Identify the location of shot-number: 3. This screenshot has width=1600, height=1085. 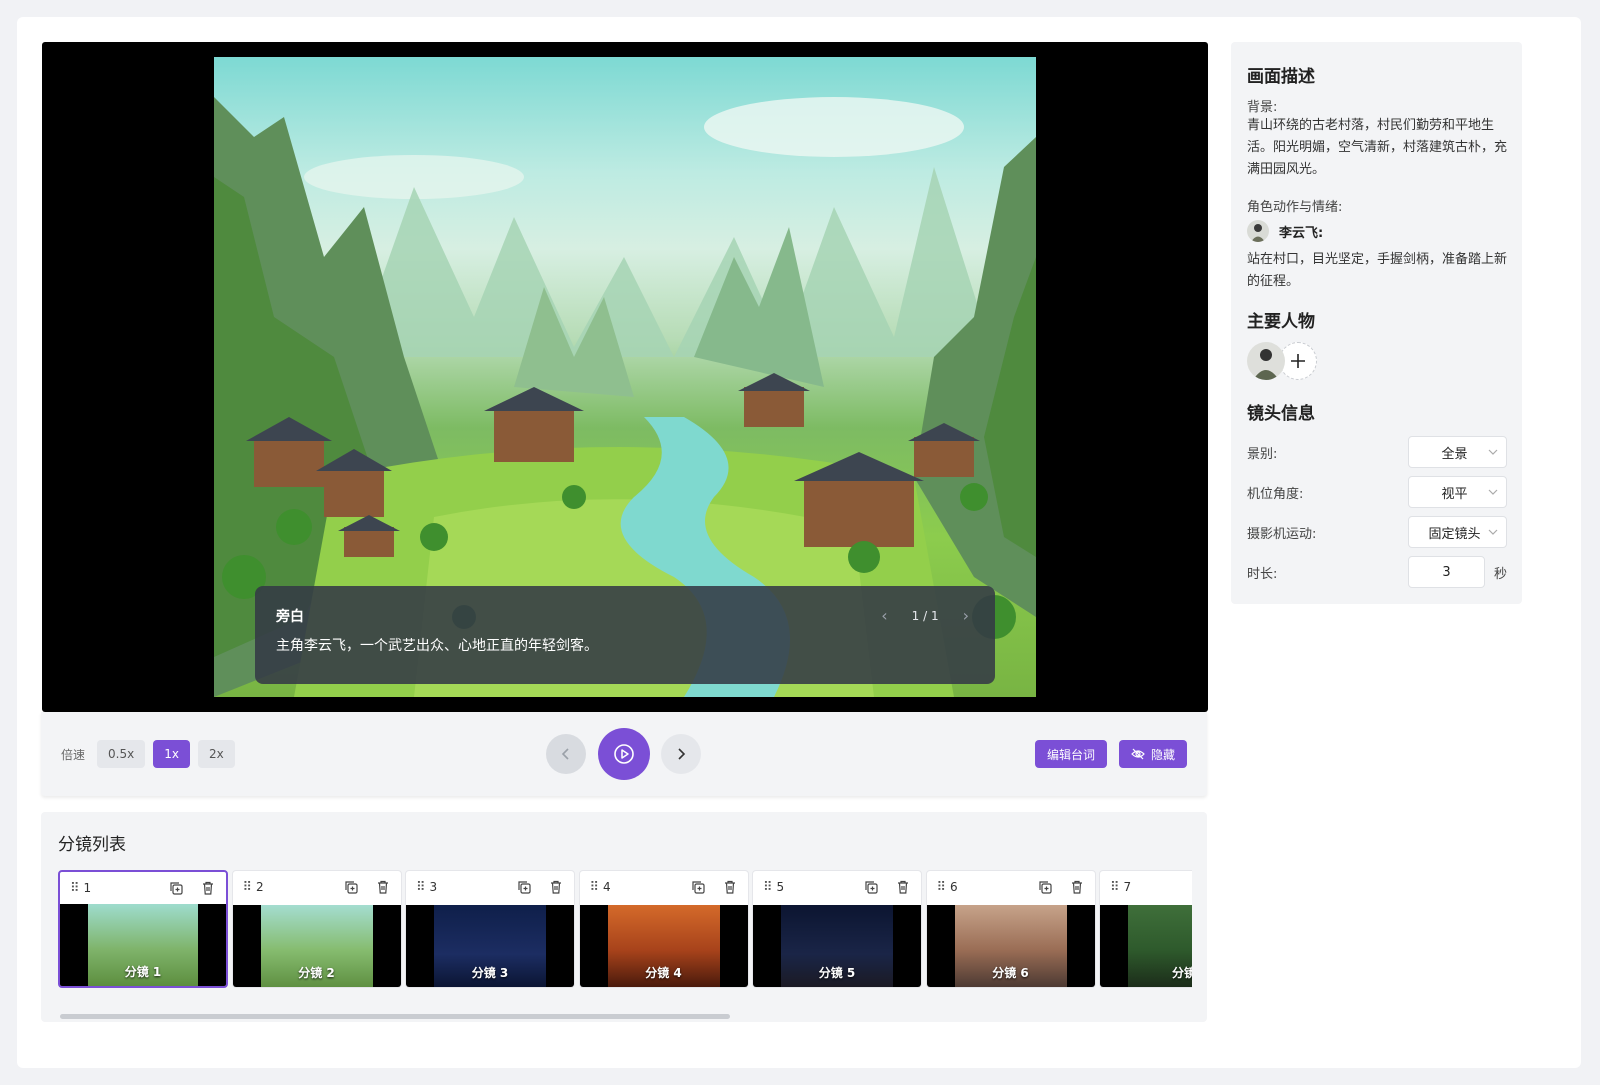
(433, 887).